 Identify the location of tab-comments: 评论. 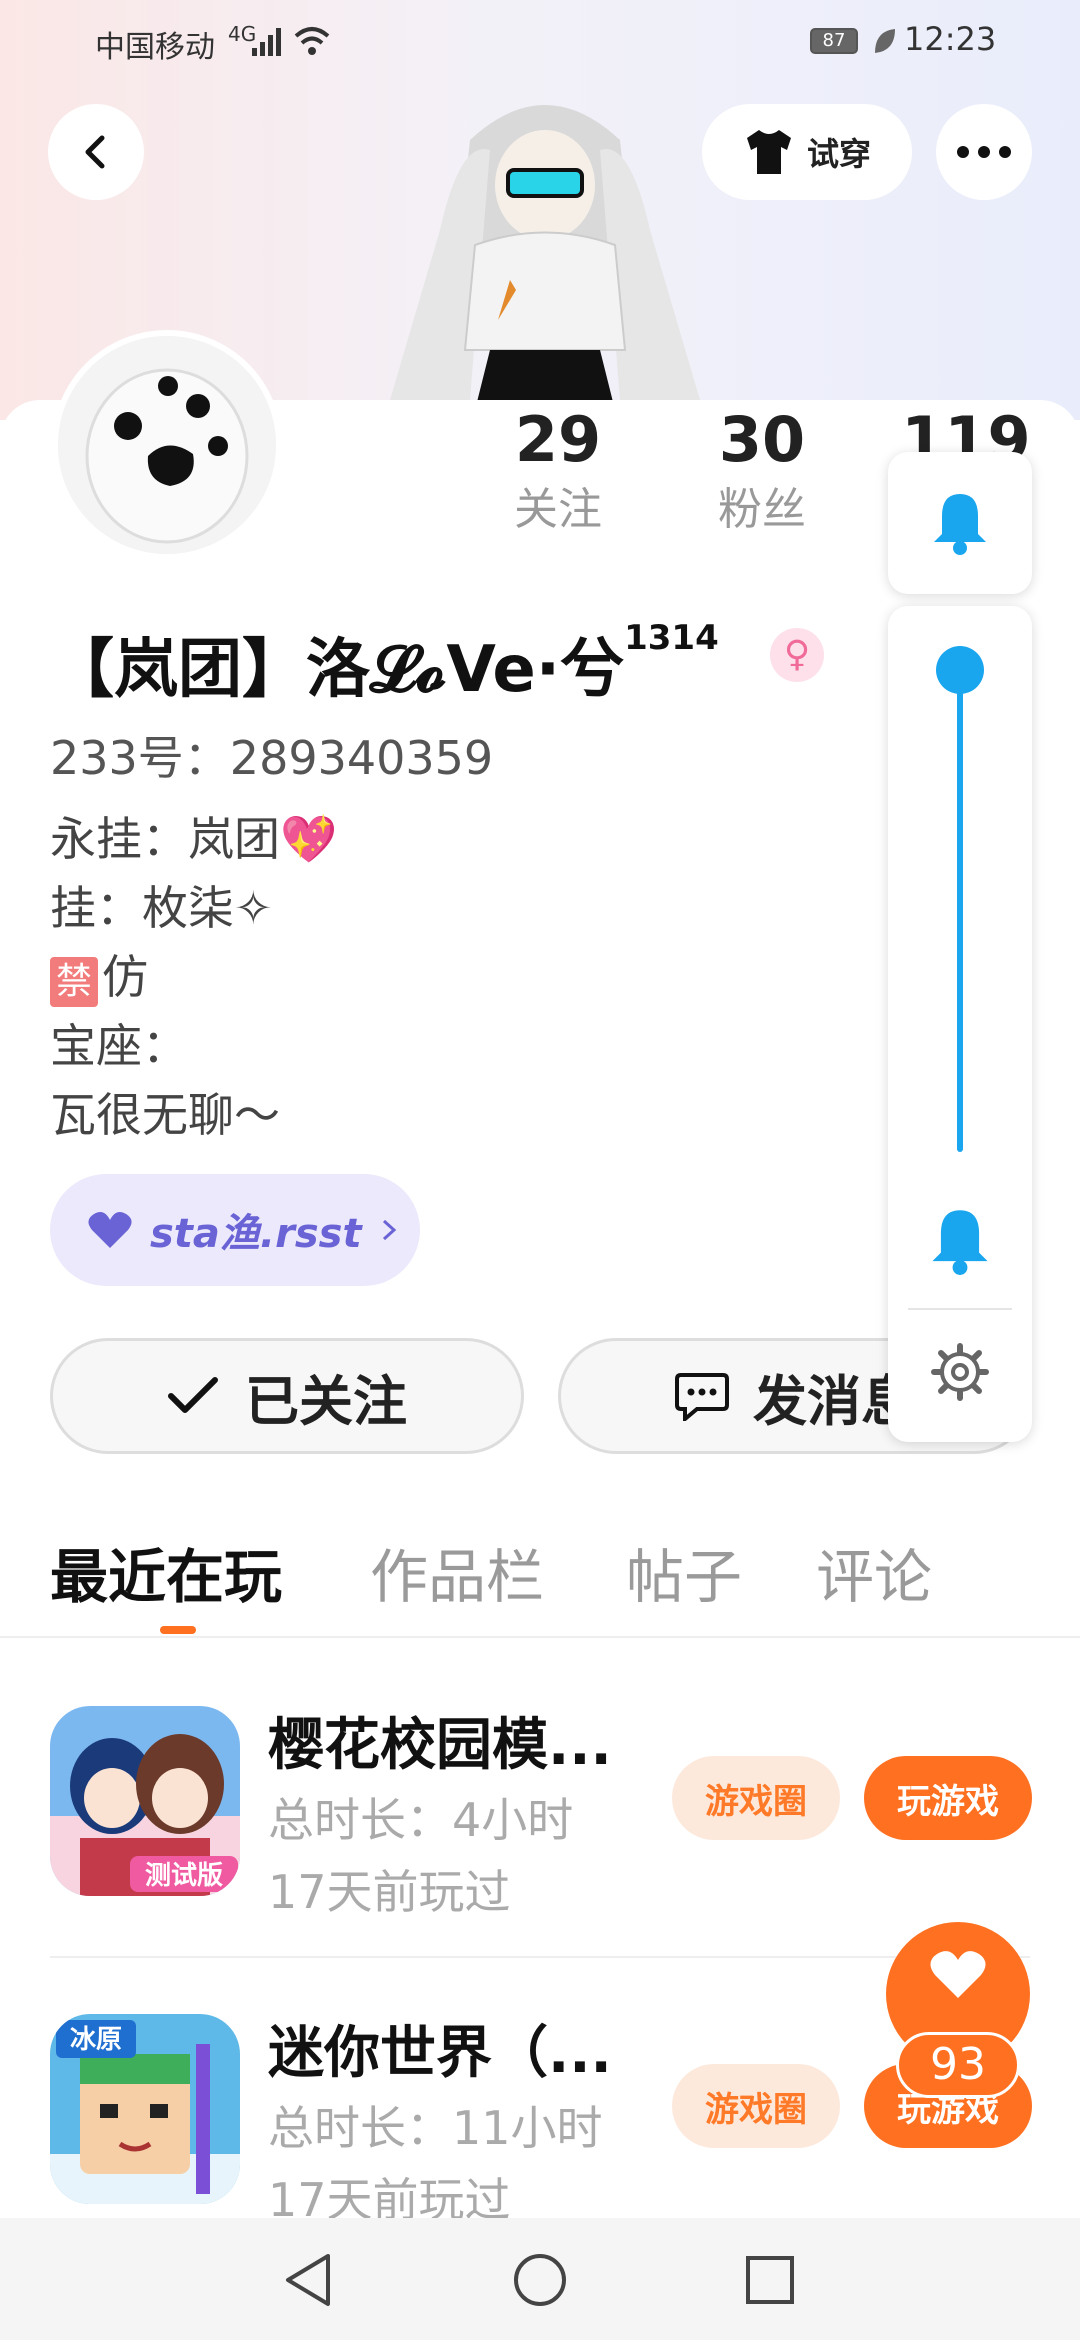
(874, 1572).